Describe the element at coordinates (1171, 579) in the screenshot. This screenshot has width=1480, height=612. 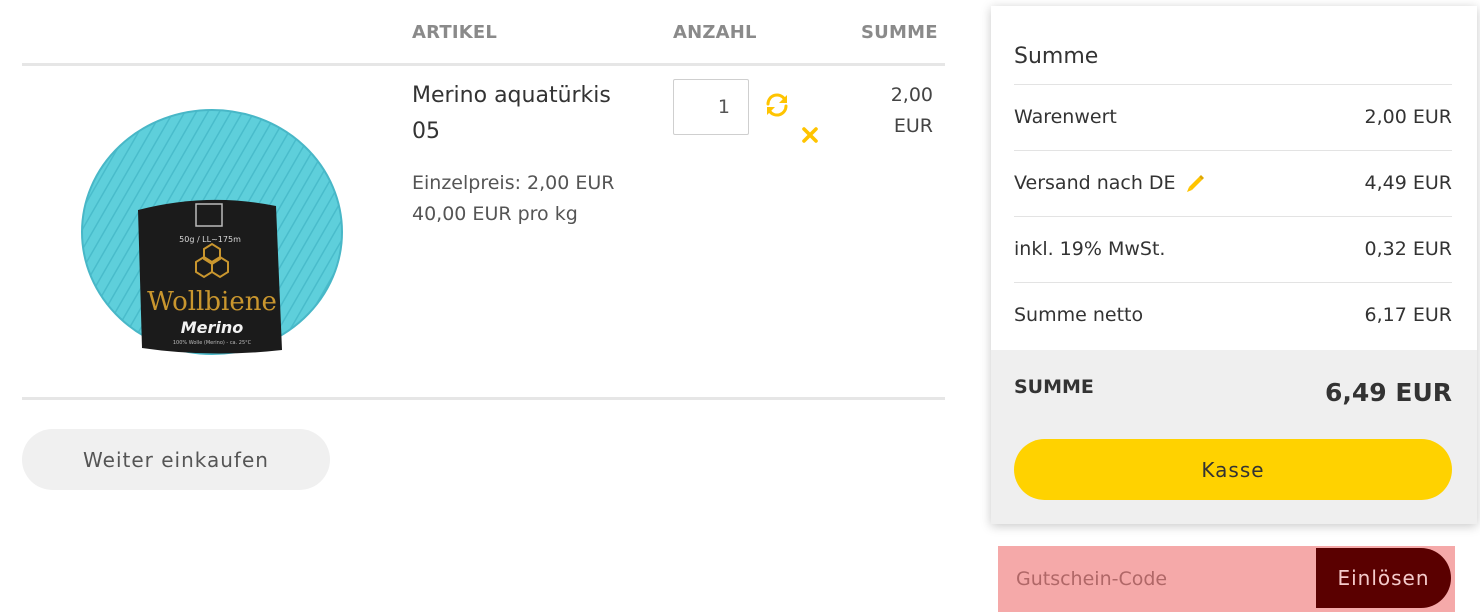
I see `coupon-code-input` at that location.